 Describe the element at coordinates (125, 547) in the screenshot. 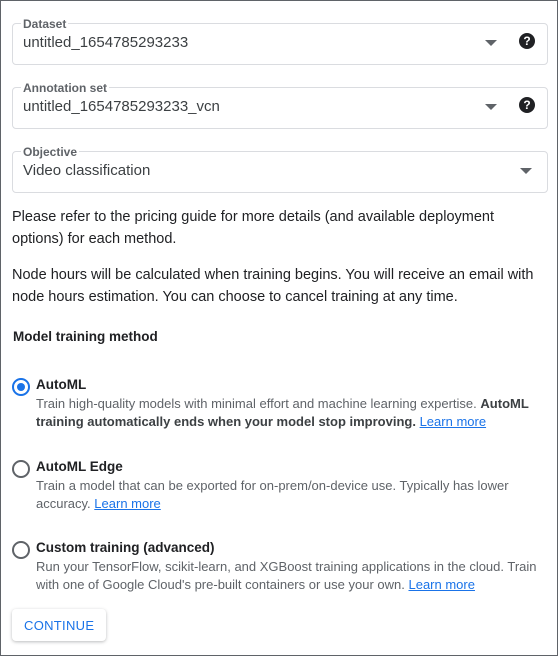

I see `option-title: Custom training (advanced)` at that location.